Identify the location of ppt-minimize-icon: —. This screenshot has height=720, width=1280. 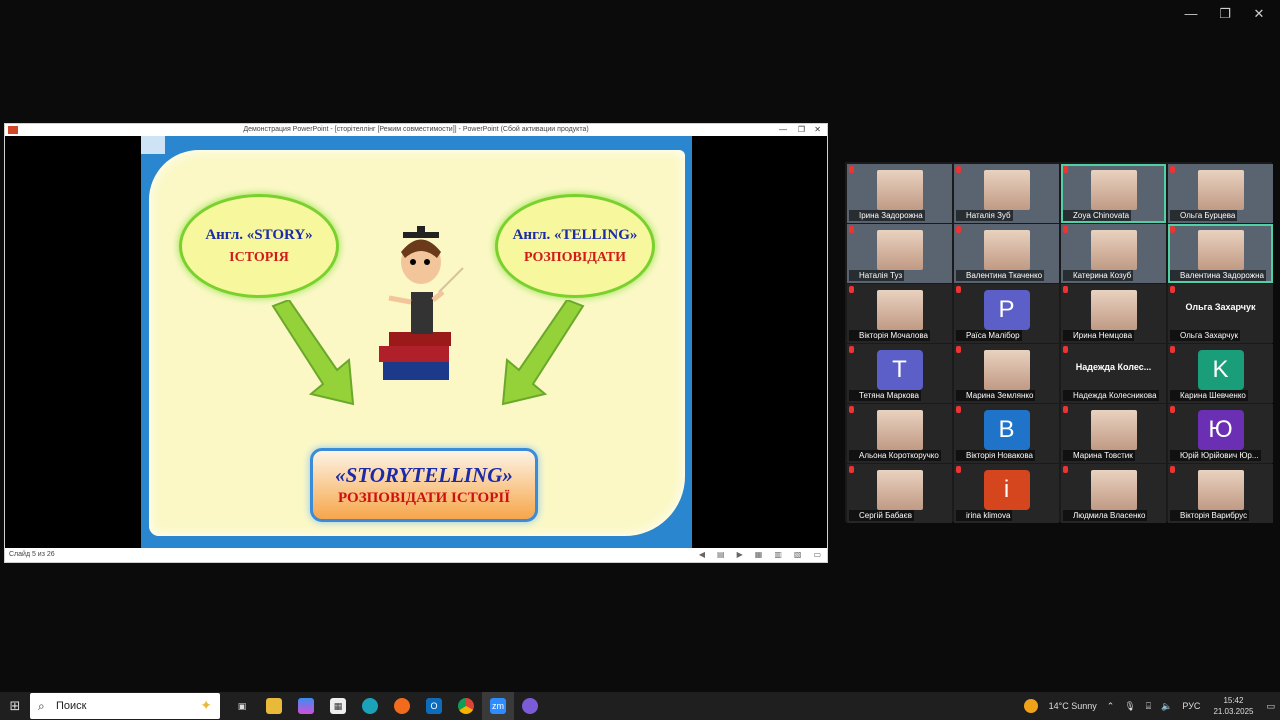
(783, 130).